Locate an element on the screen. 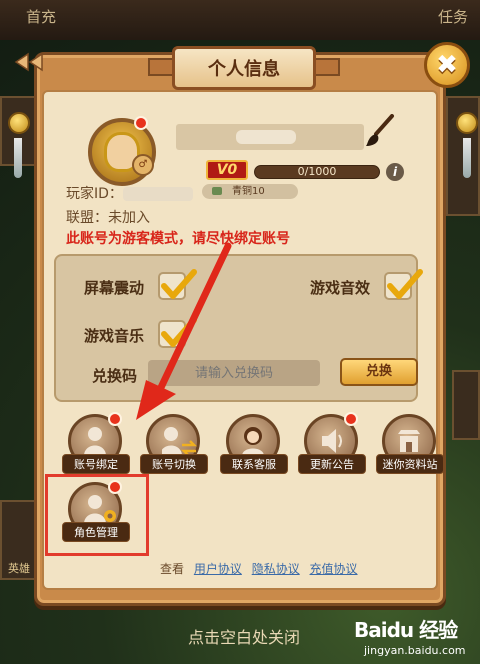 The image size is (480, 664). privacy-policy-link: 隐私协议 is located at coordinates (276, 569).